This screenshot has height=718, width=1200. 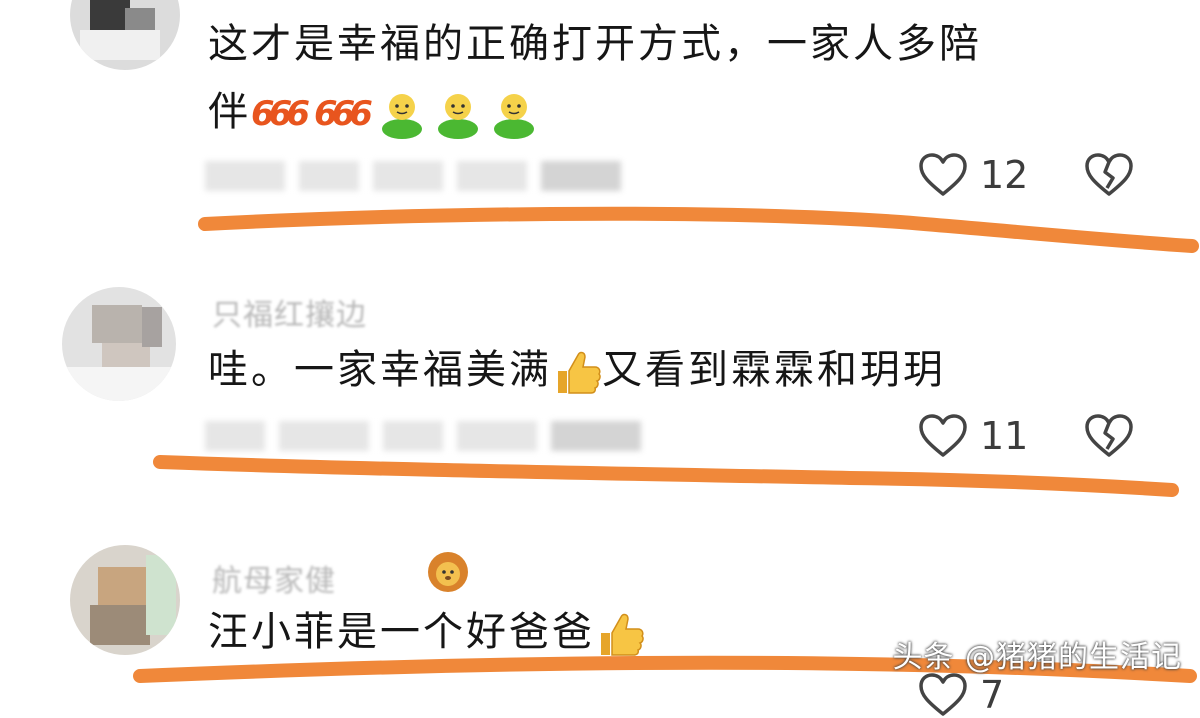 I want to click on like-group: 12, so click(x=973, y=175).